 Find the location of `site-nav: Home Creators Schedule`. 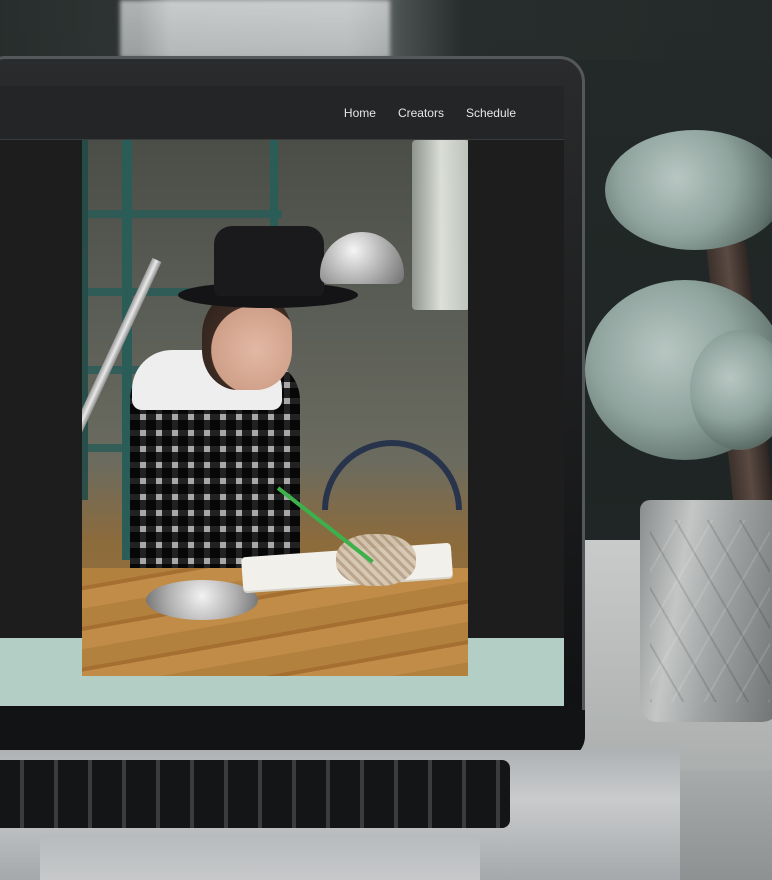

site-nav: Home Creators Schedule is located at coordinates (430, 113).